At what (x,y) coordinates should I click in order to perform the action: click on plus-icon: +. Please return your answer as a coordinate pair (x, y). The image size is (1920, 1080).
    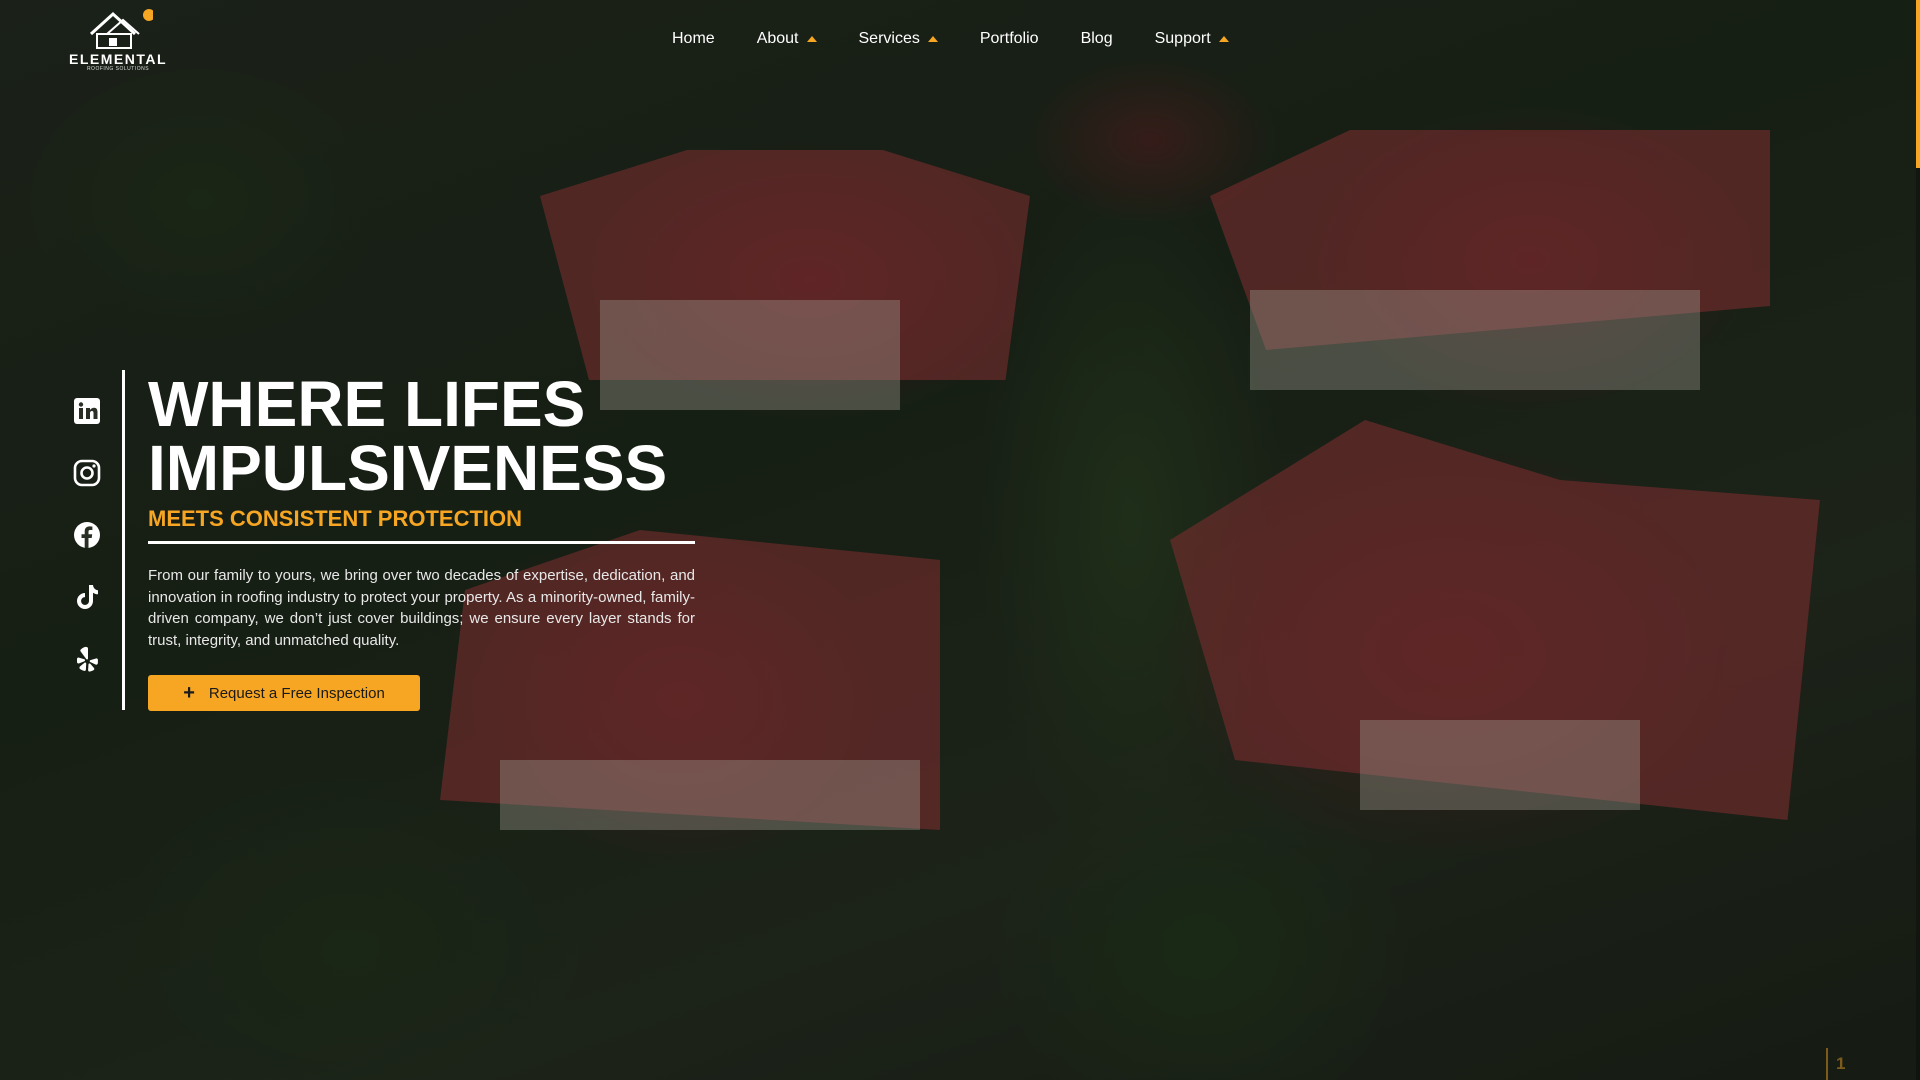
    Looking at the image, I should click on (189, 693).